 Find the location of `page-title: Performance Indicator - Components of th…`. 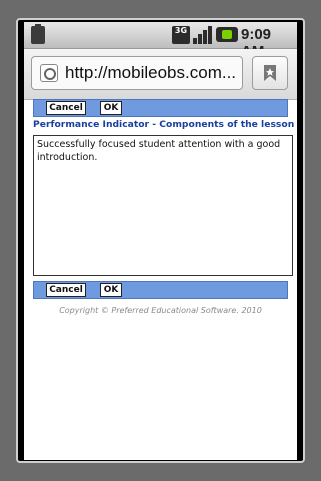

page-title: Performance Indicator - Components of th… is located at coordinates (164, 124).